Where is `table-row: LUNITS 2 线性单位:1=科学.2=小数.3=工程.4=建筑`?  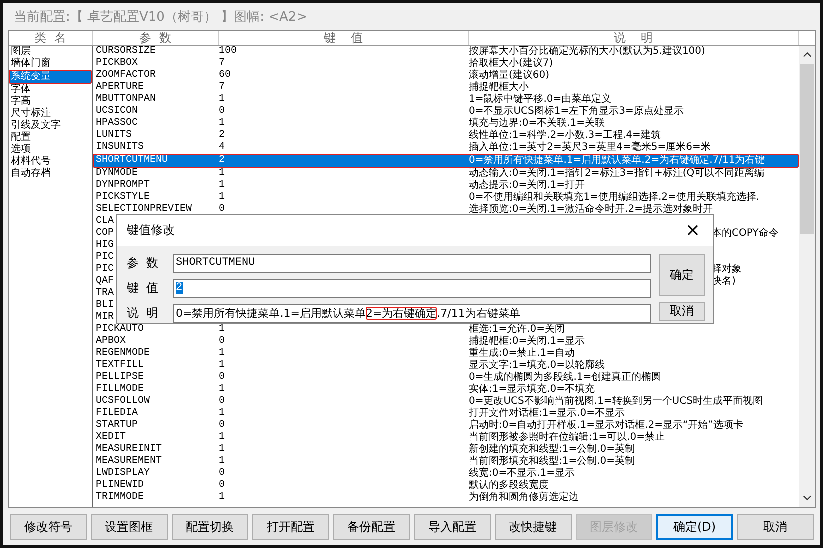
table-row: LUNITS 2 线性单位:1=科学.2=小数.3=工程.4=建筑 is located at coordinates (446, 136).